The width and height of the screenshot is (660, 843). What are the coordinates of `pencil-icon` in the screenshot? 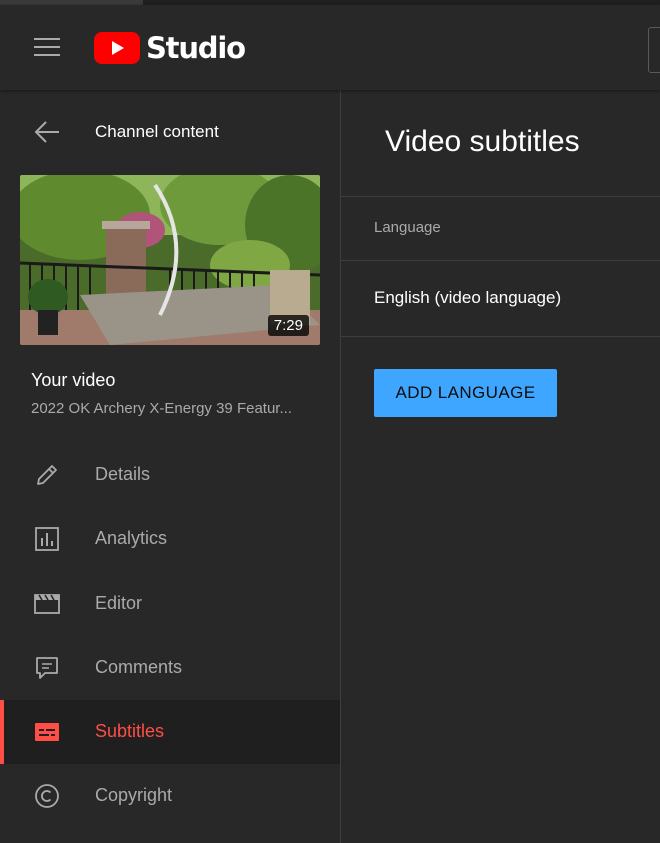 It's located at (47, 475).